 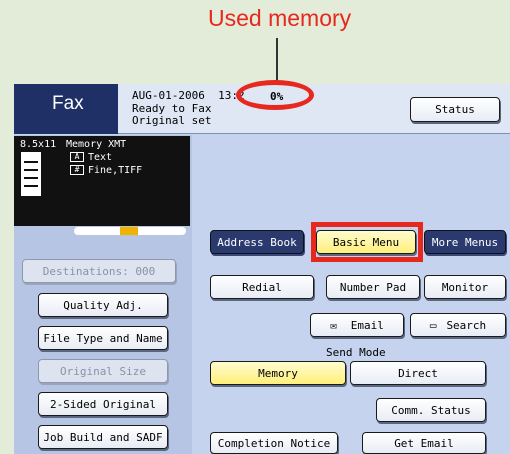 What do you see at coordinates (99, 271) in the screenshot?
I see `destinations-button: Destinations: 000` at bounding box center [99, 271].